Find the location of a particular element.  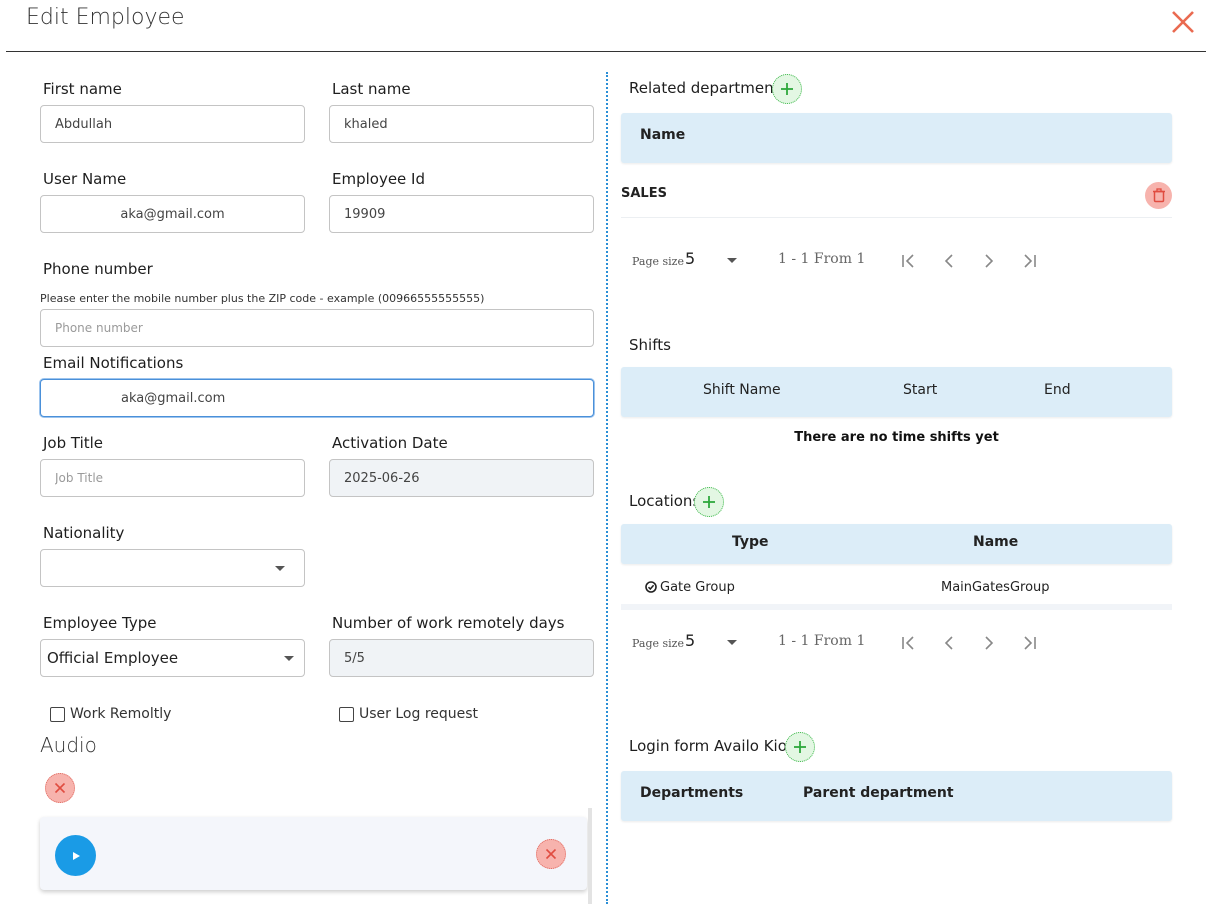

delete-department-button is located at coordinates (1158, 195).